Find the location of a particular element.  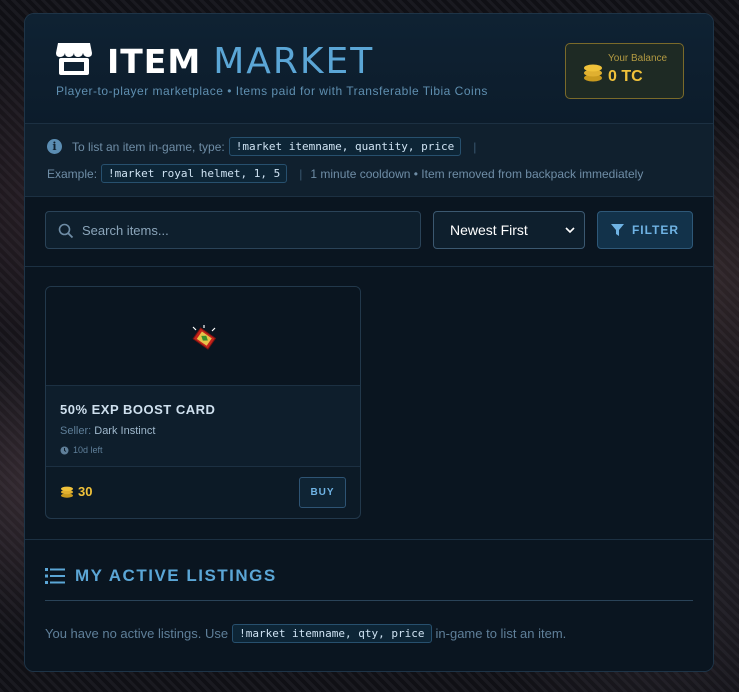

info-icon: i is located at coordinates (54, 146).